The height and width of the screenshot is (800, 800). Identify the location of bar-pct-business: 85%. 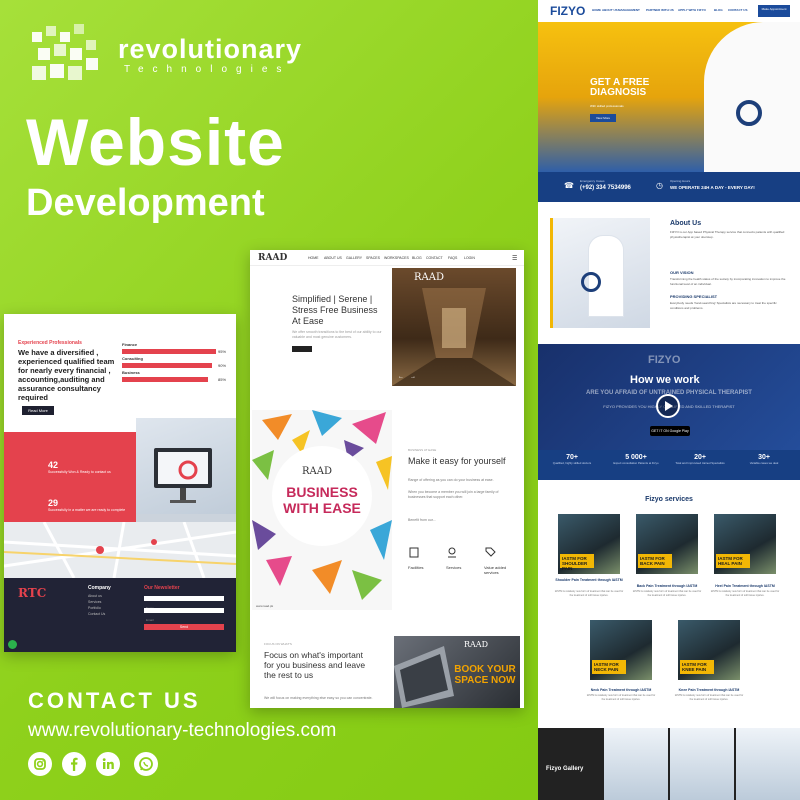
(222, 379).